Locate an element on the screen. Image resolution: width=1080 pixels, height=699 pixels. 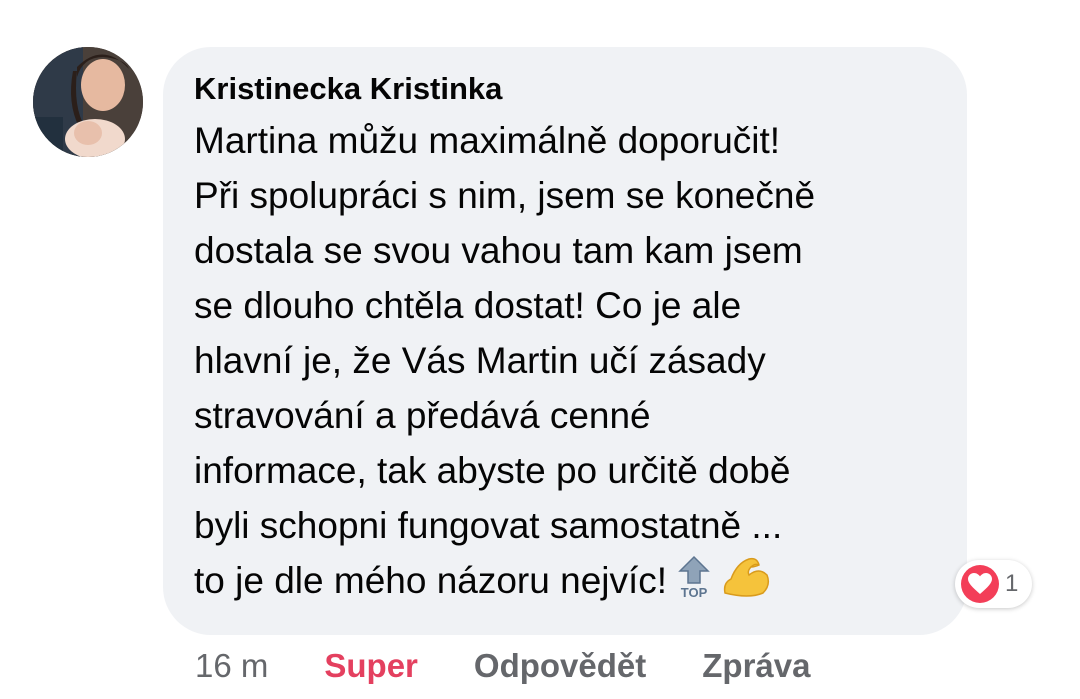
author-name: Kristinecka Kristinka is located at coordinates (565, 89).